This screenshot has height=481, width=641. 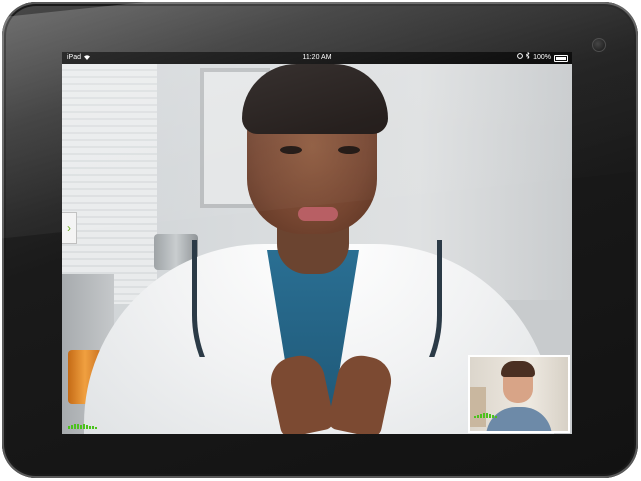 I want to click on doctor-eye-left, so click(x=291, y=150).